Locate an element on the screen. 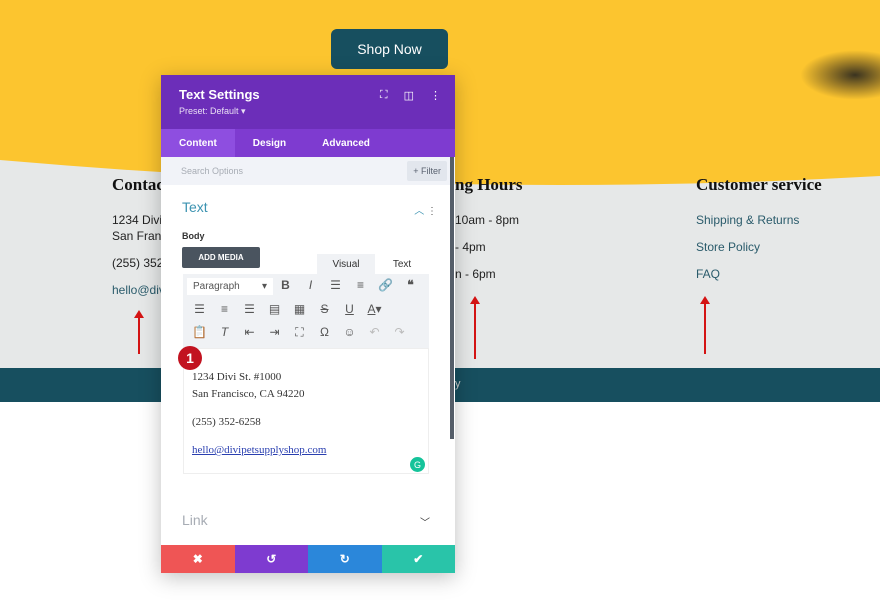  outdent-icon: ⇤ is located at coordinates (249, 332).